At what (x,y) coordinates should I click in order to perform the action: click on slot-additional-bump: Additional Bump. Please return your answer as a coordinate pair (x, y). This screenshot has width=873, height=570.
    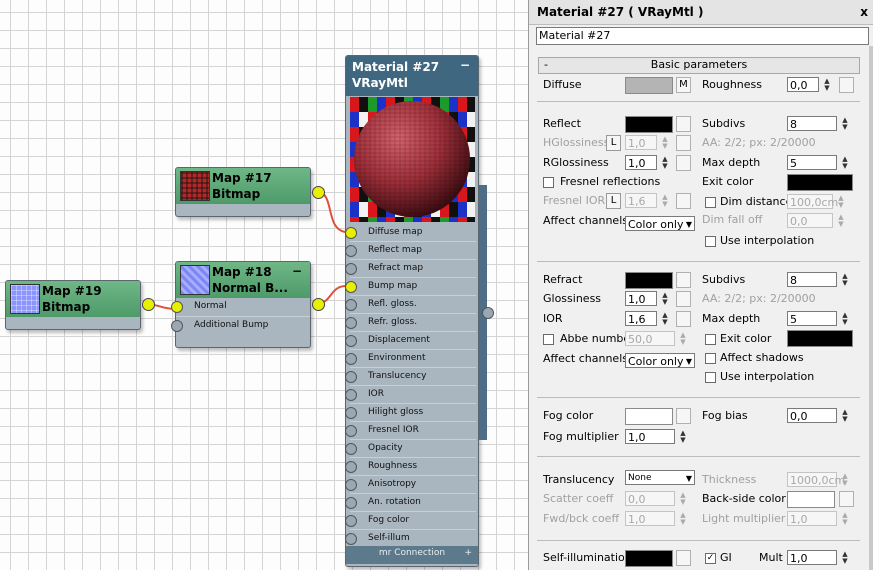
    Looking at the image, I should click on (240, 326).